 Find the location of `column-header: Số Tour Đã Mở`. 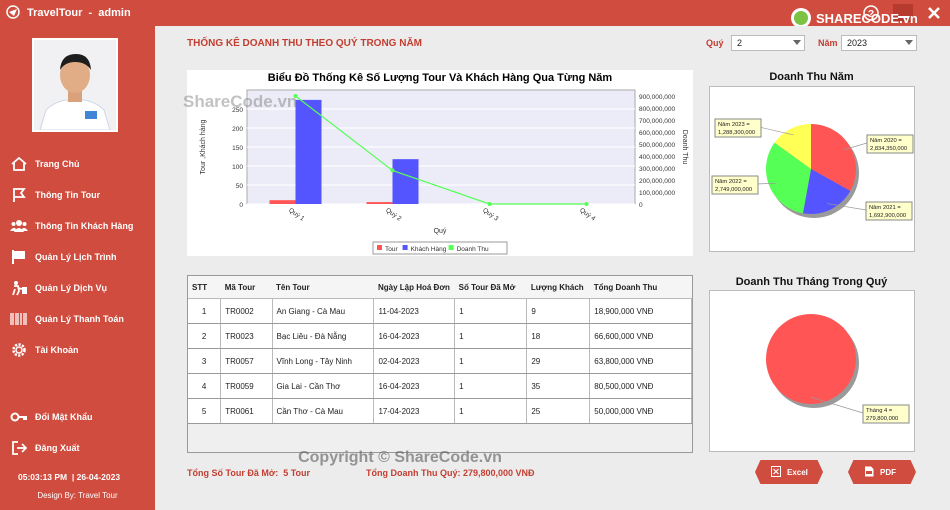

column-header: Số Tour Đã Mở is located at coordinates (490, 287).